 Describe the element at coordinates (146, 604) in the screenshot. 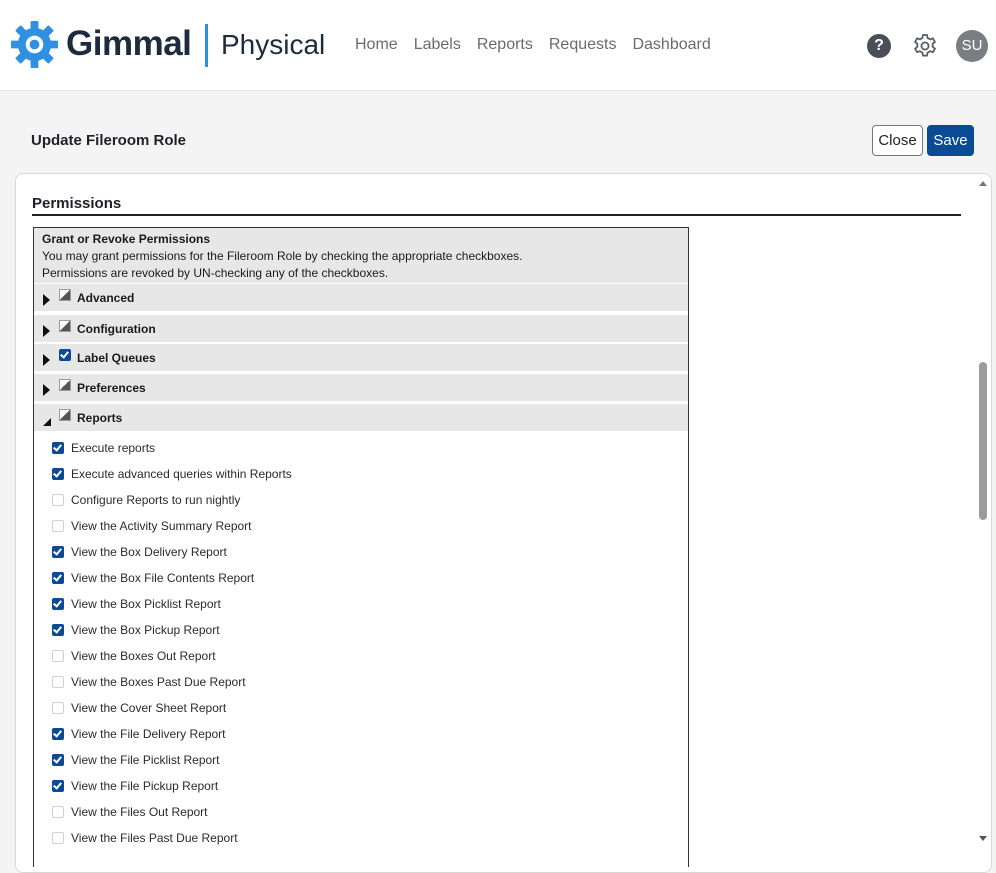

I see `permission-label: View the Box Picklist Report` at that location.